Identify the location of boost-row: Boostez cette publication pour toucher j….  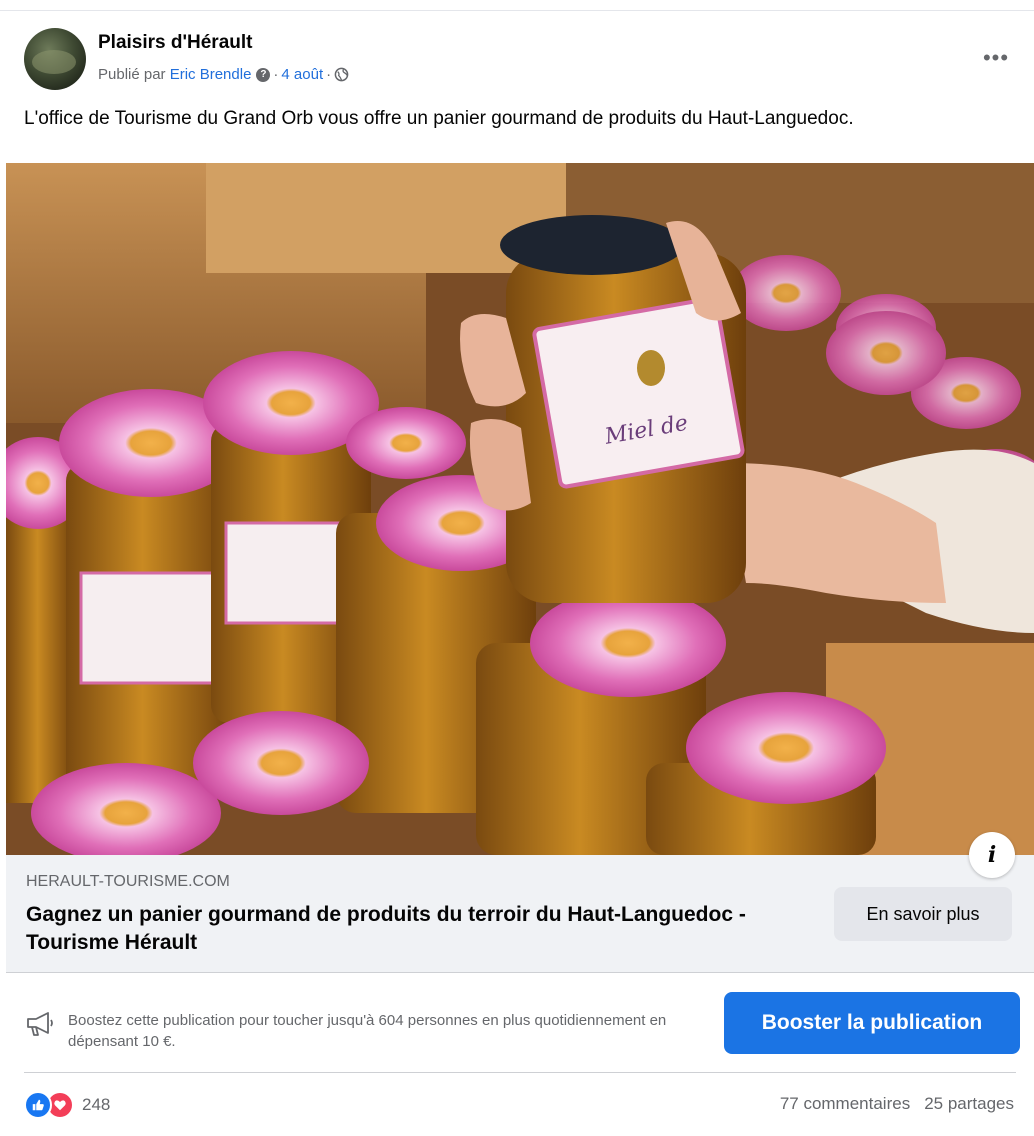
(522, 1024).